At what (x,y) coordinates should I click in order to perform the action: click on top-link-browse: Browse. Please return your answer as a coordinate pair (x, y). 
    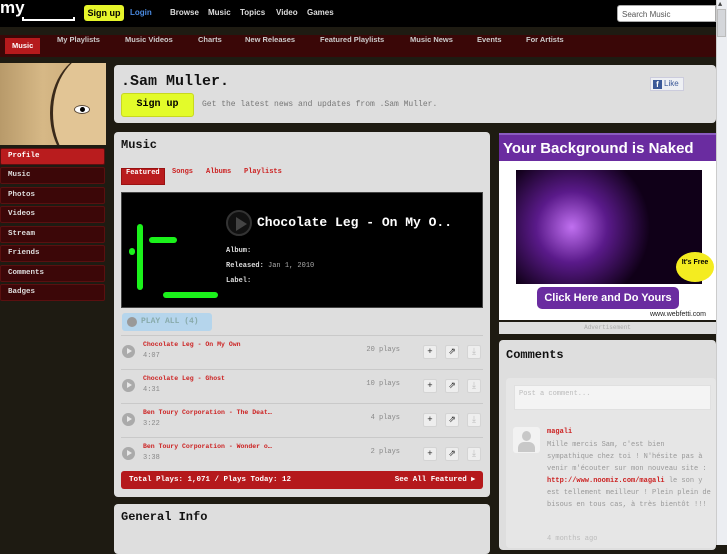
    Looking at the image, I should click on (184, 12).